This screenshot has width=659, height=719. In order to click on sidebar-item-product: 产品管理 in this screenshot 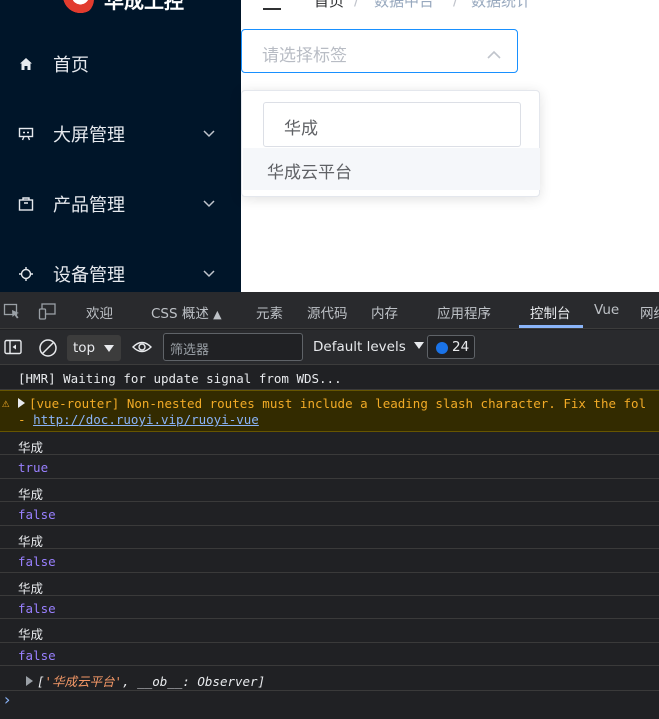, I will do `click(120, 204)`.